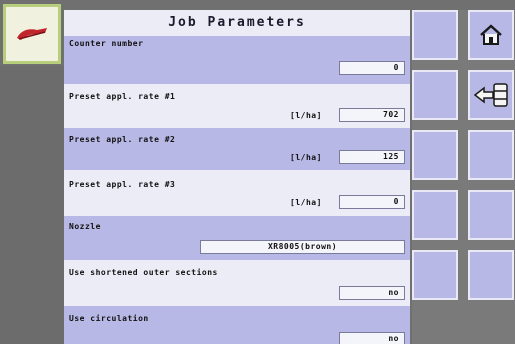  I want to click on nozzle-value: XR8005(brown), so click(302, 247).